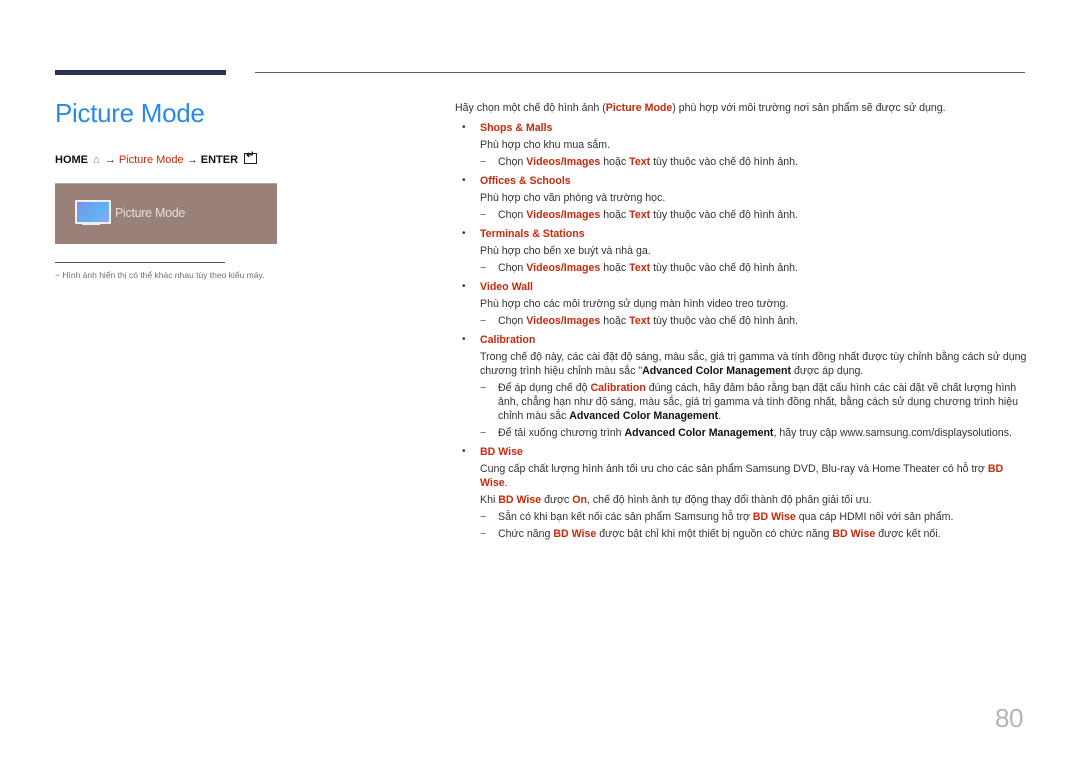 The height and width of the screenshot is (763, 1080). I want to click on item-title: Calibration, so click(508, 340).